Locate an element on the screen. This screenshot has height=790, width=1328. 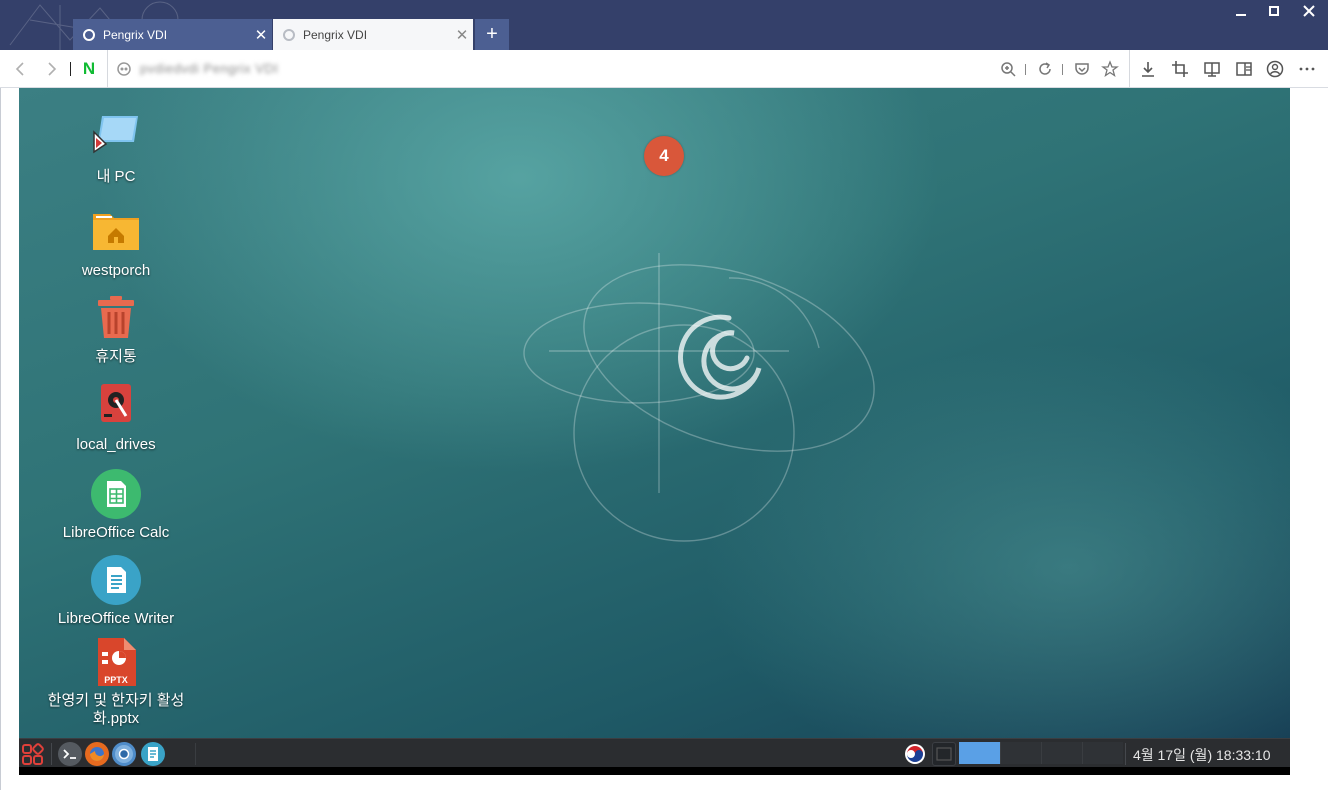
start-menu-button is located at coordinates (33, 754).